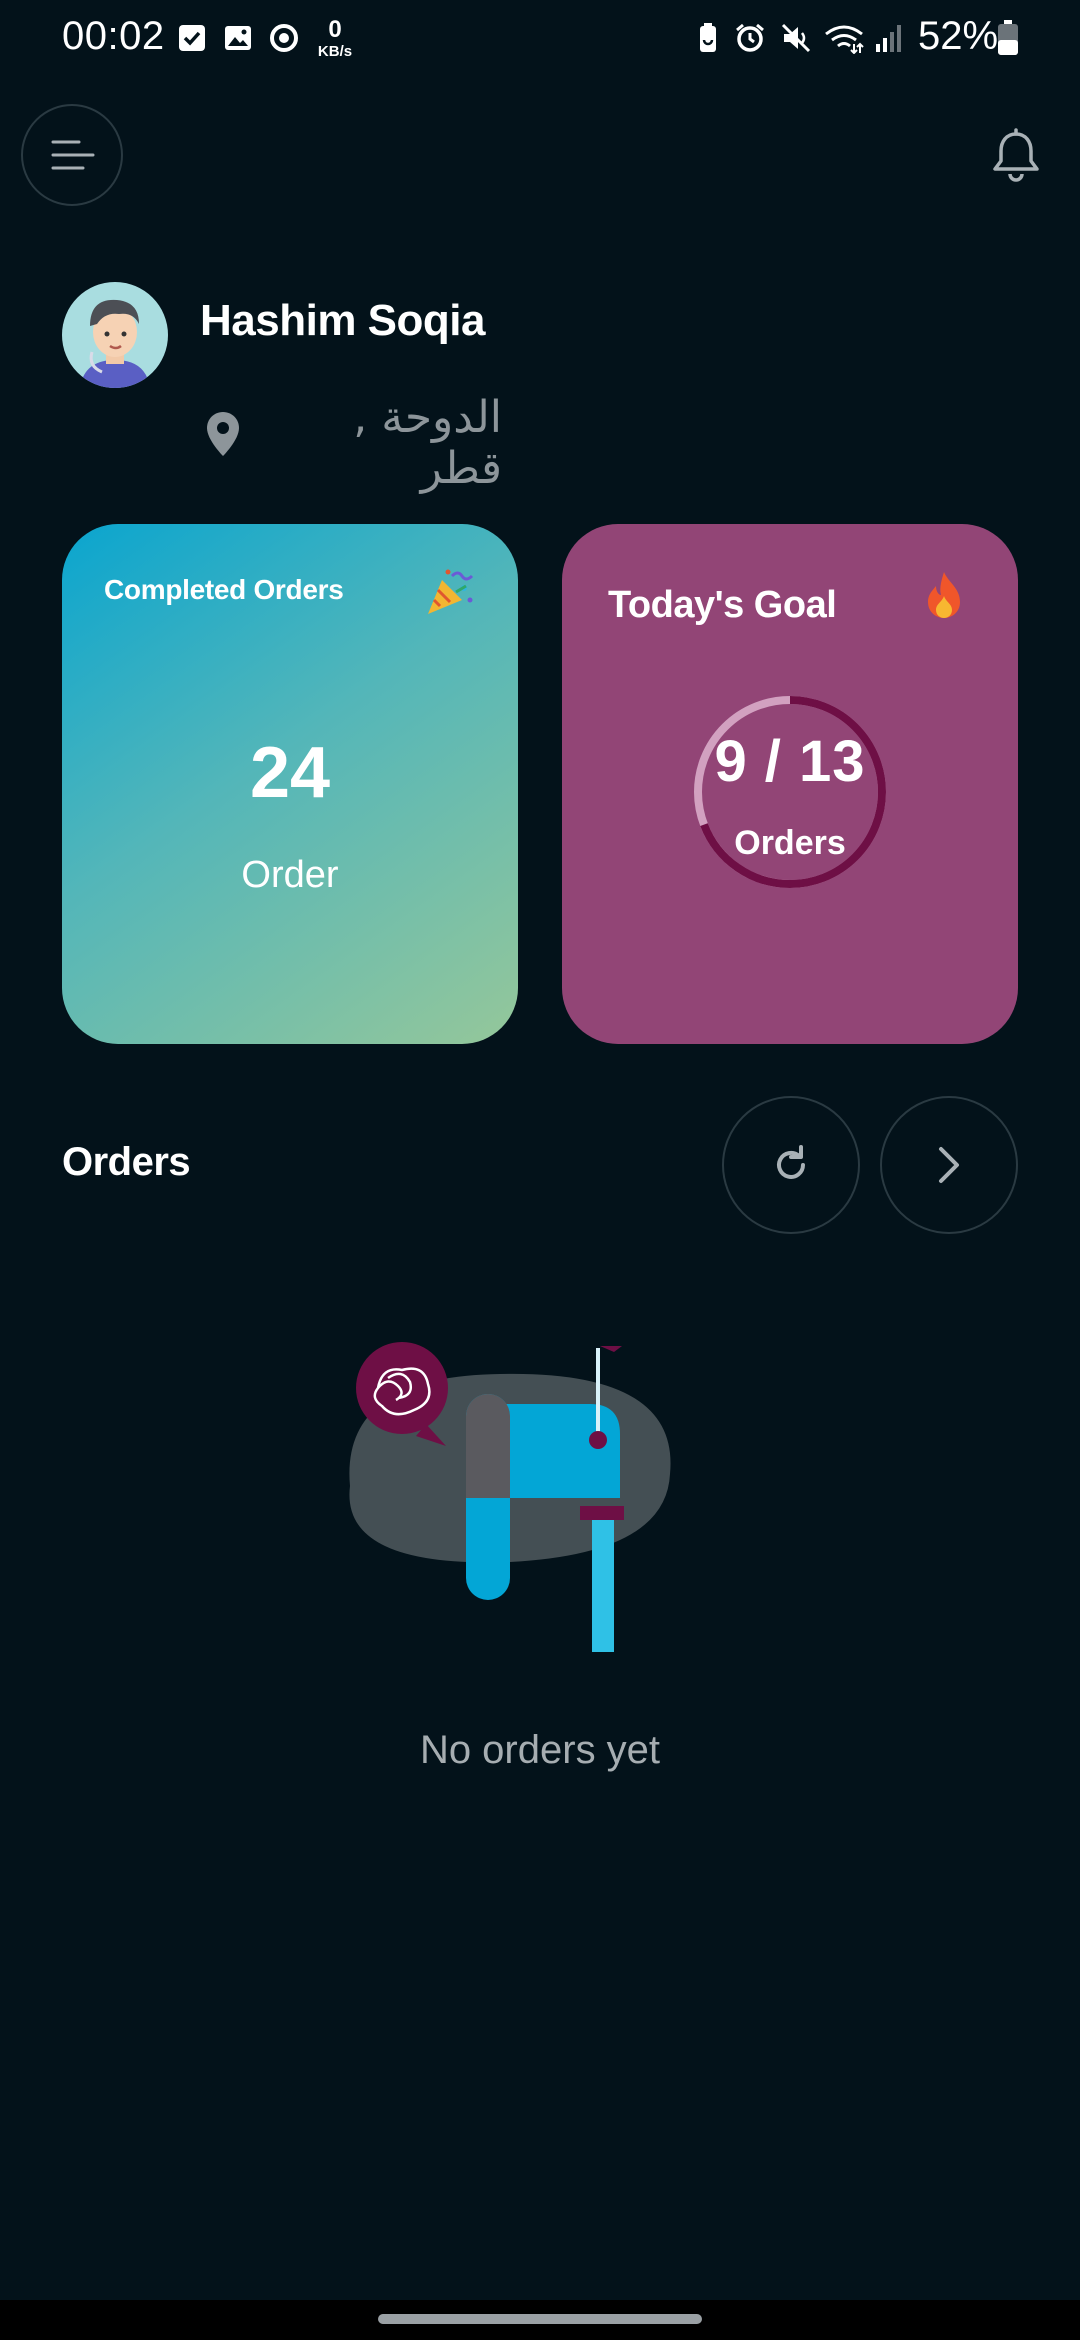  I want to click on goal-progress-value: 9 / 13, so click(790, 761).